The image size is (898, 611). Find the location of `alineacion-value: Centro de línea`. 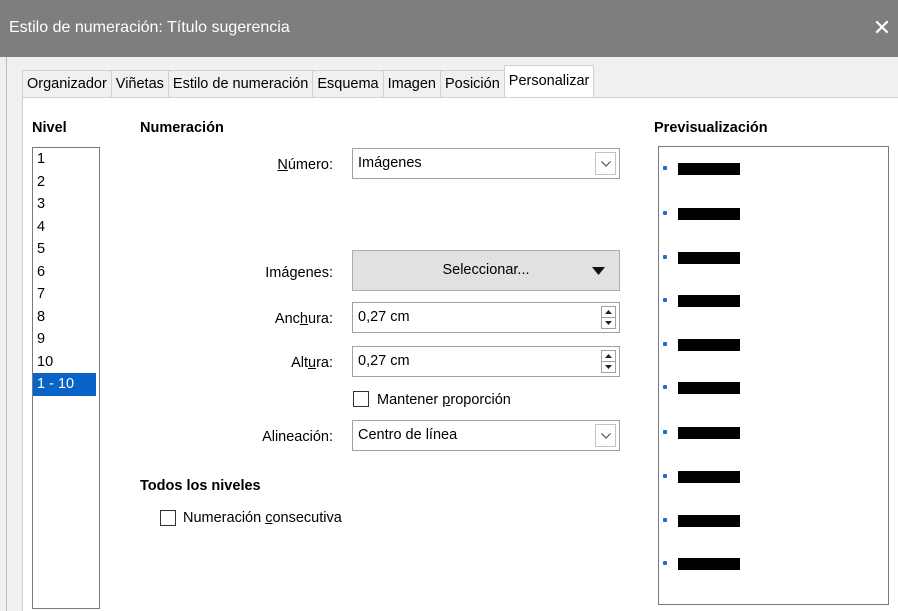

alineacion-value: Centro de línea is located at coordinates (408, 435).